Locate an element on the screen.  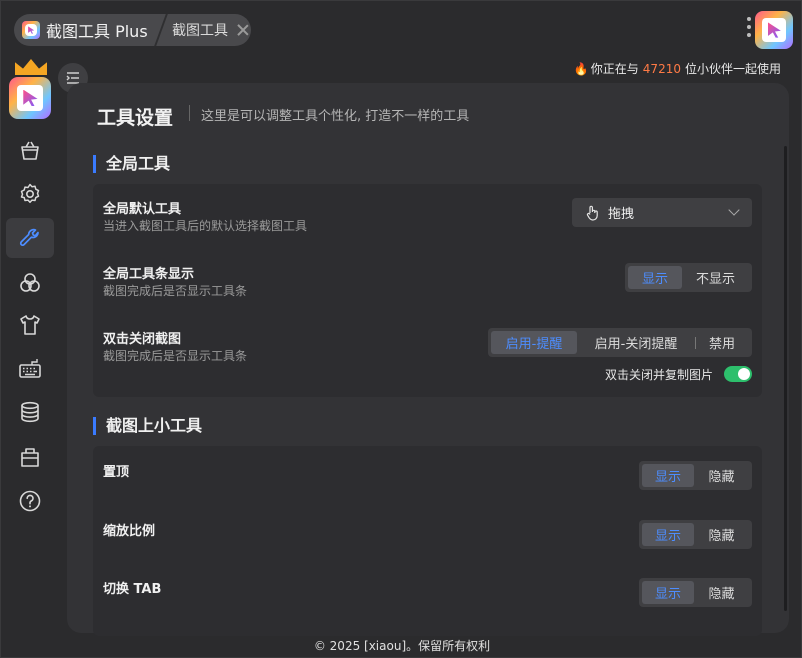
double-click-option-enable-remind: 启用-提醒 is located at coordinates (534, 342).